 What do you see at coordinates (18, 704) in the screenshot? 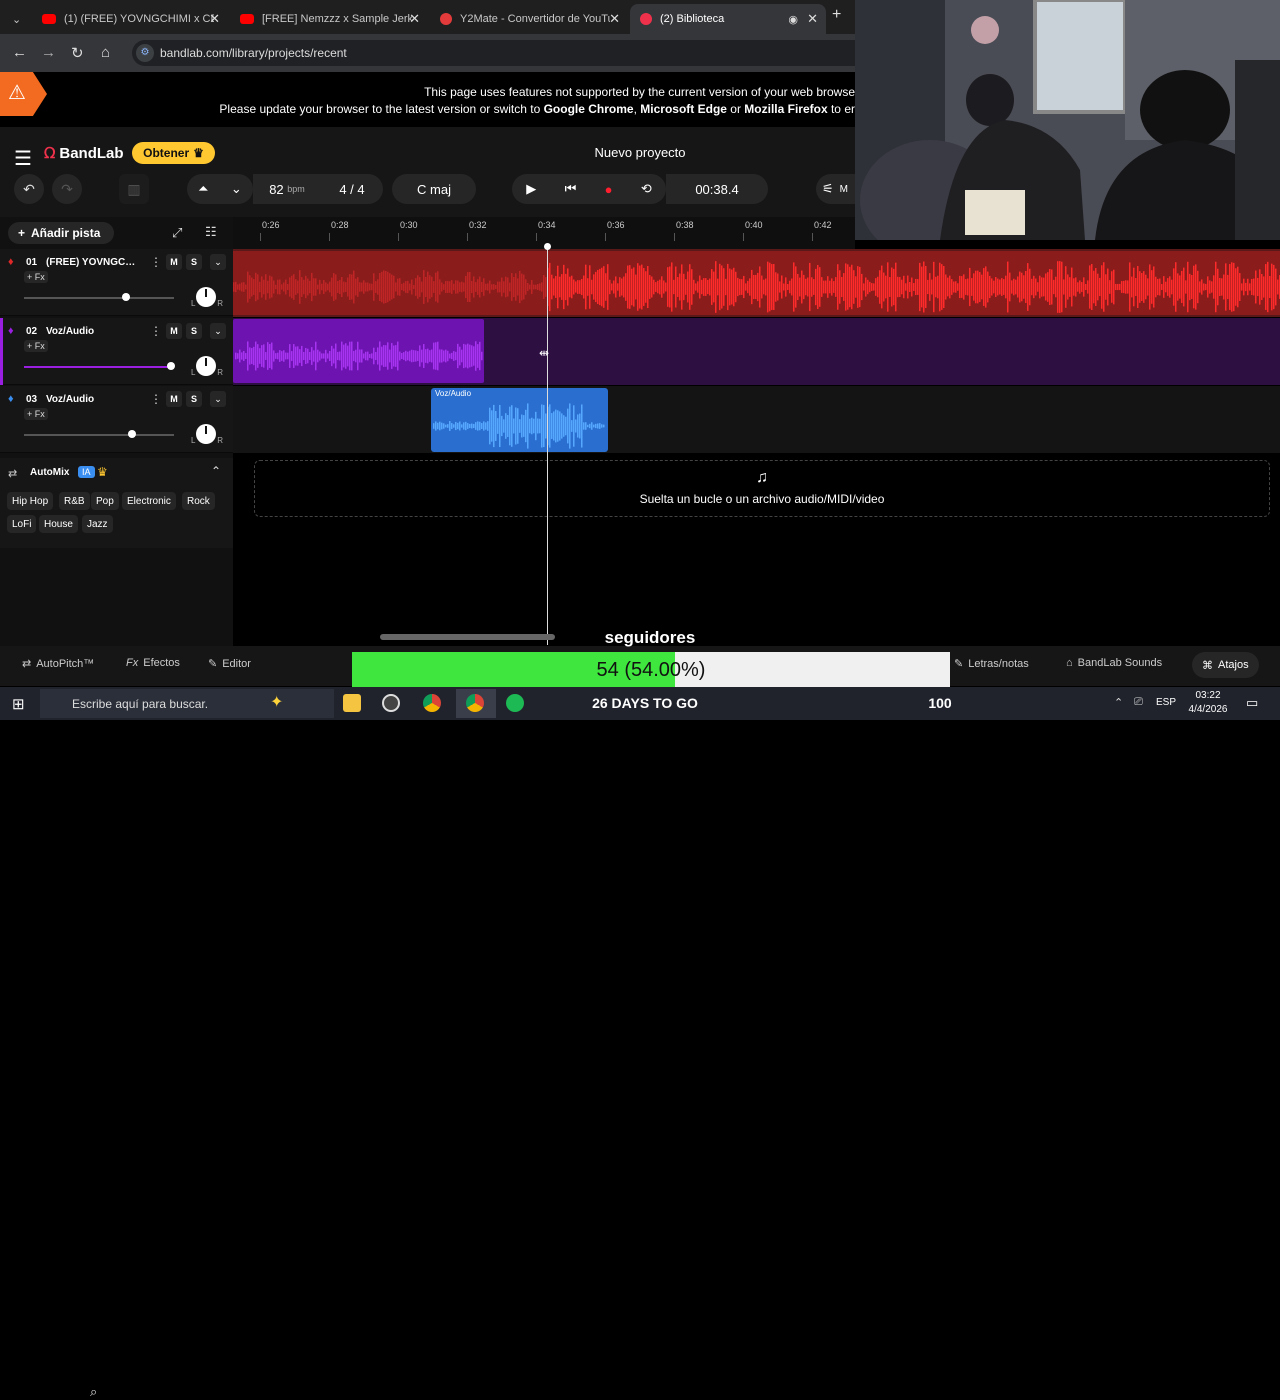
I see `windows-start-icon: ⊞` at bounding box center [18, 704].